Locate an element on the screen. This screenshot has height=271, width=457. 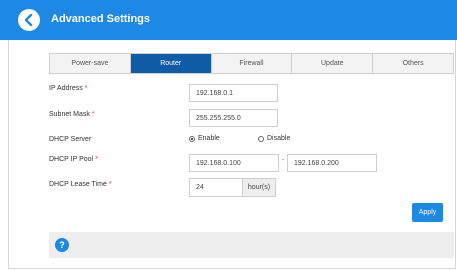
dhcp-lease-time-label: DHCP Lease Time * is located at coordinates (80, 184).